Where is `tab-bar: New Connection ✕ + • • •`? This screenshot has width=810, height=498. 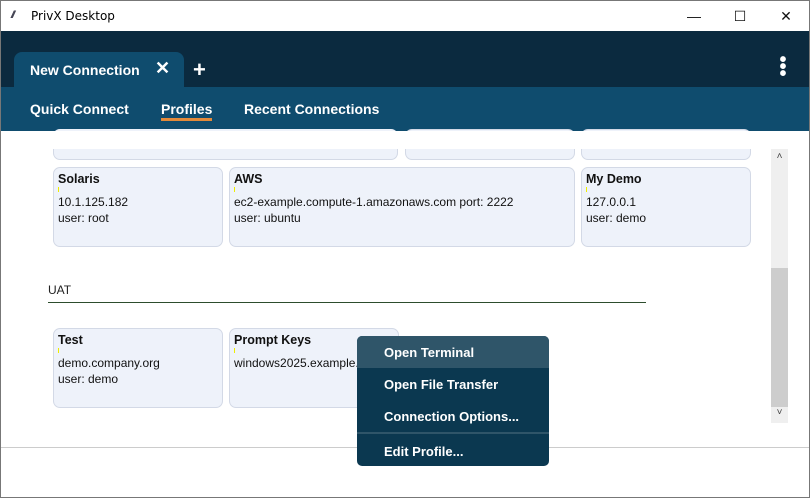
tab-bar: New Connection ✕ + • • • is located at coordinates (405, 59).